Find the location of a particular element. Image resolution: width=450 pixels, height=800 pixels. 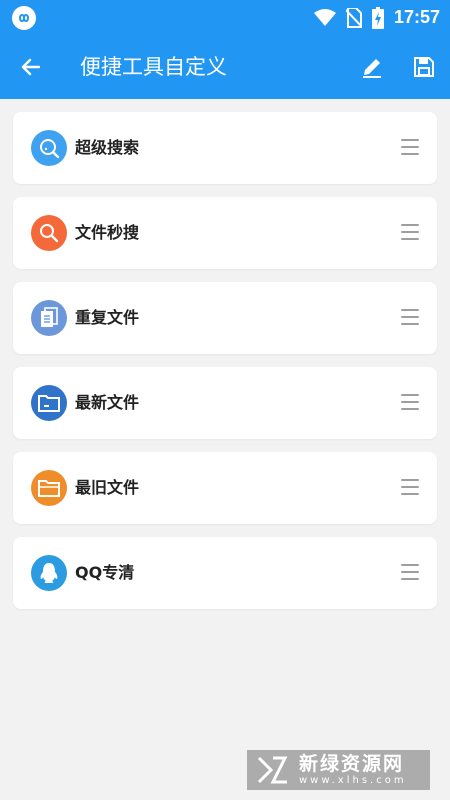

latest-file-icon is located at coordinates (49, 403).